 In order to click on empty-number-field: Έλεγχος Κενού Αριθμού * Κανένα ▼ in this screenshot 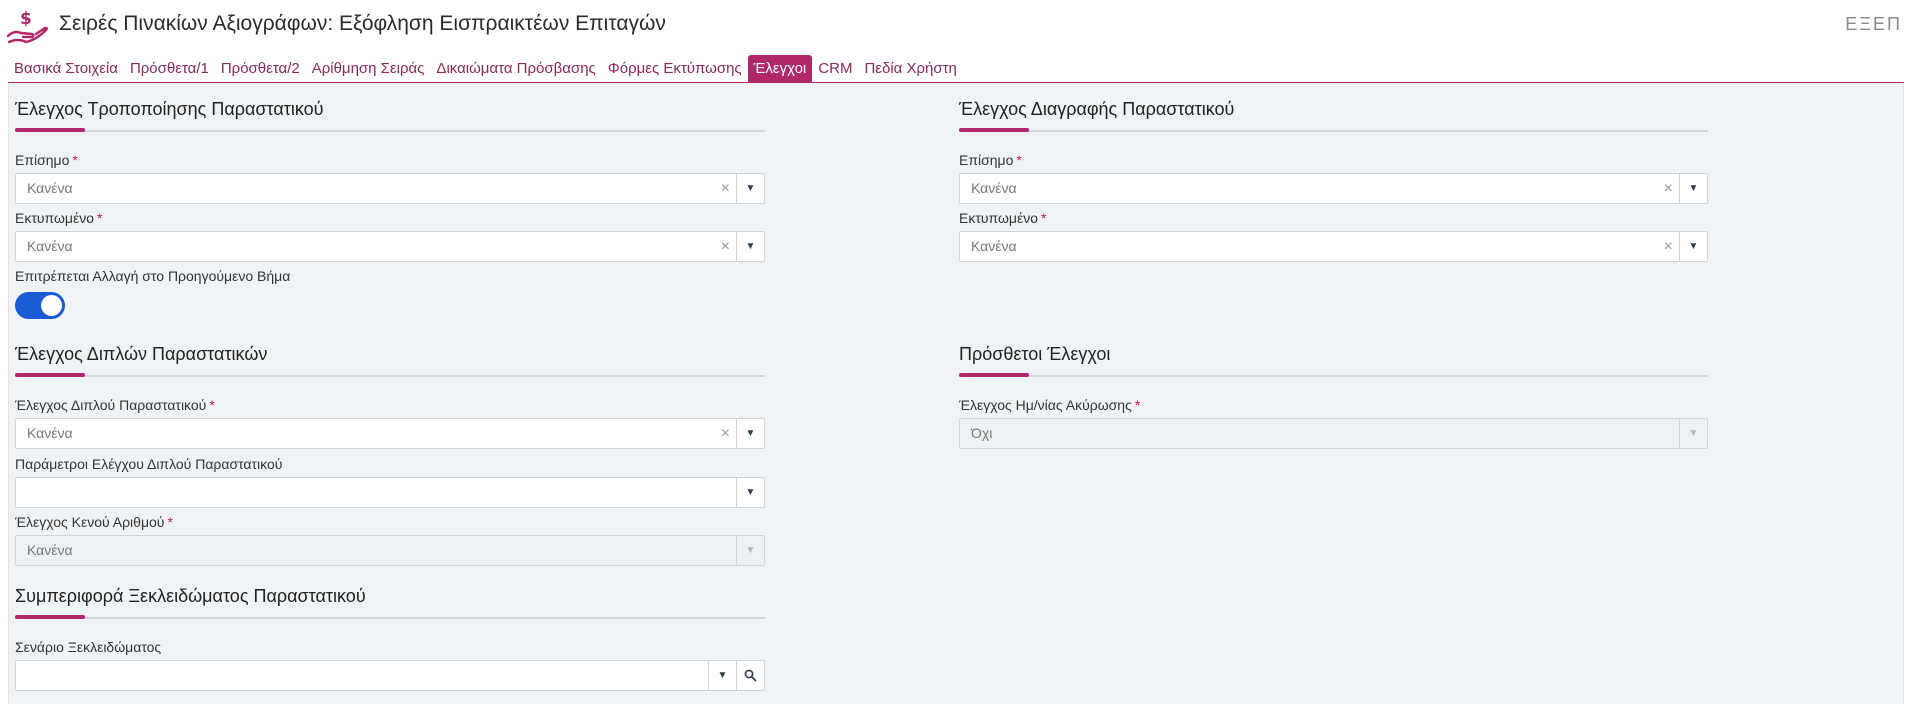, I will do `click(390, 539)`.